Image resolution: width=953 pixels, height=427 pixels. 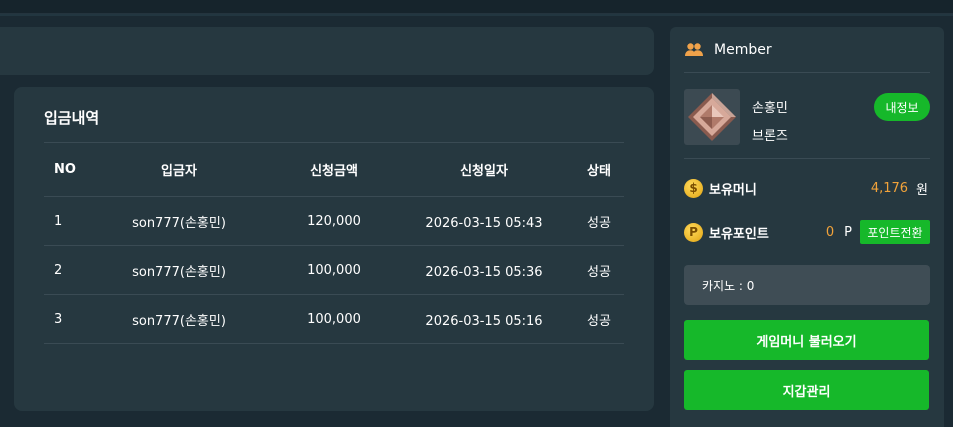 What do you see at coordinates (895, 232) in the screenshot?
I see `point-convert-button: 포인트전환` at bounding box center [895, 232].